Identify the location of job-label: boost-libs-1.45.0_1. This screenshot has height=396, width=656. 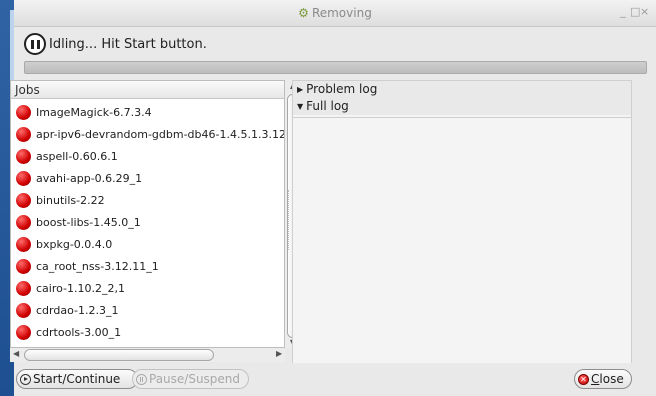
(88, 222).